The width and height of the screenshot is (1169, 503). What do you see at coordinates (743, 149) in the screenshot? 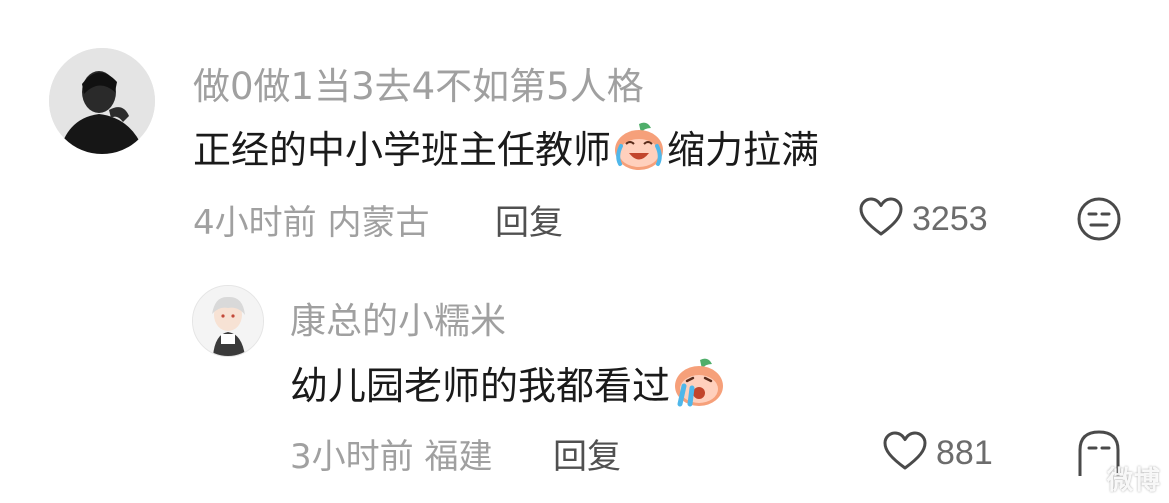
I see `comment-body-tail: 缩力拉满` at bounding box center [743, 149].